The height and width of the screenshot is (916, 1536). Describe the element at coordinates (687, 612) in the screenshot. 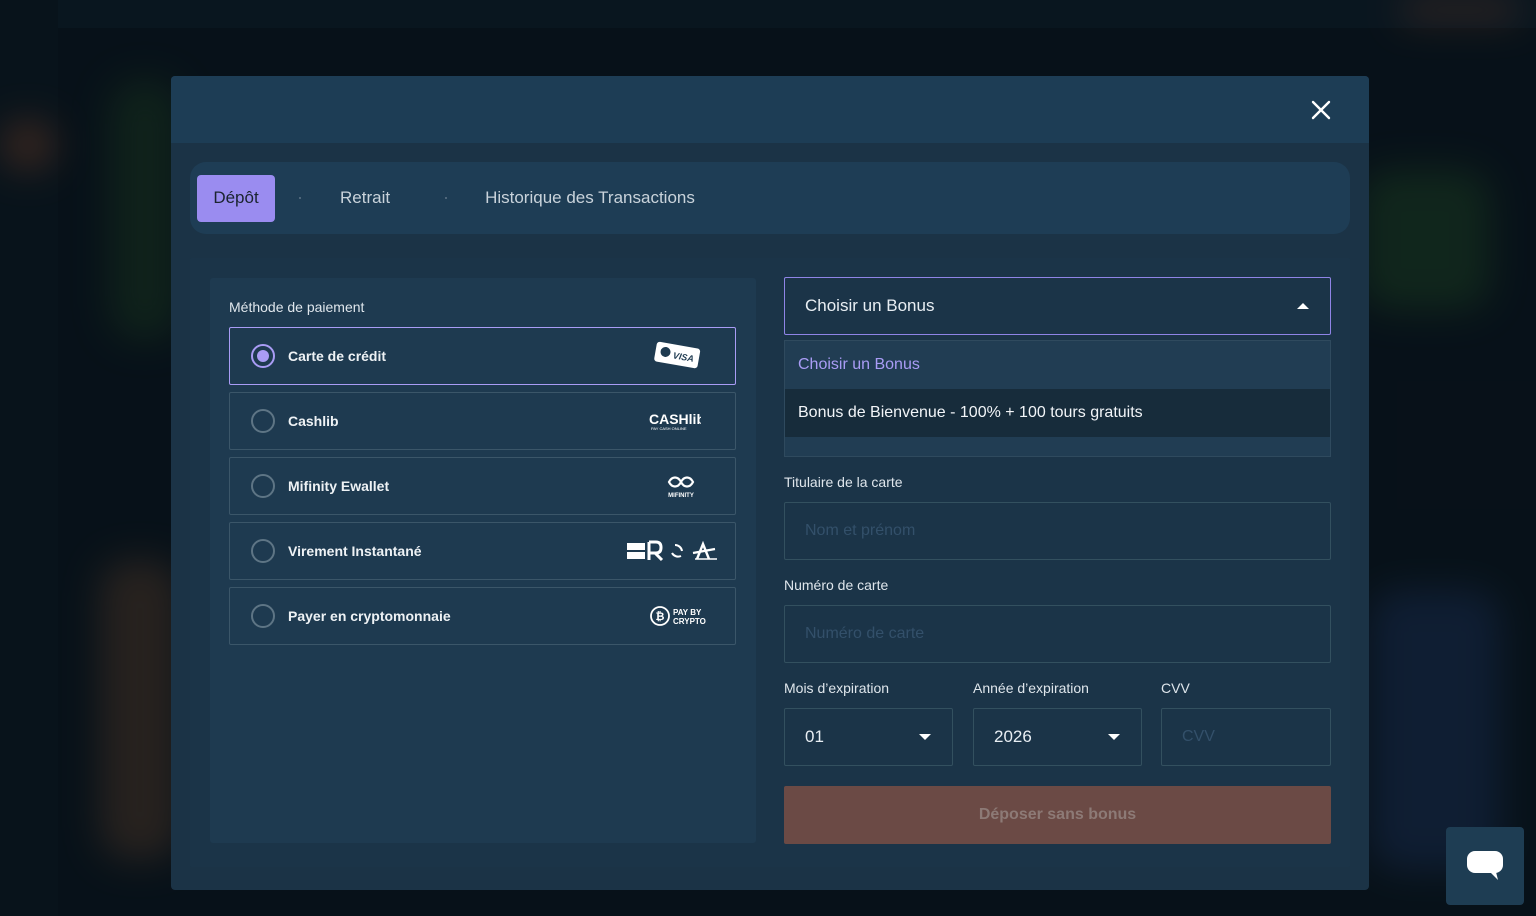

I see `payby-logo-text: PAY BY` at that location.